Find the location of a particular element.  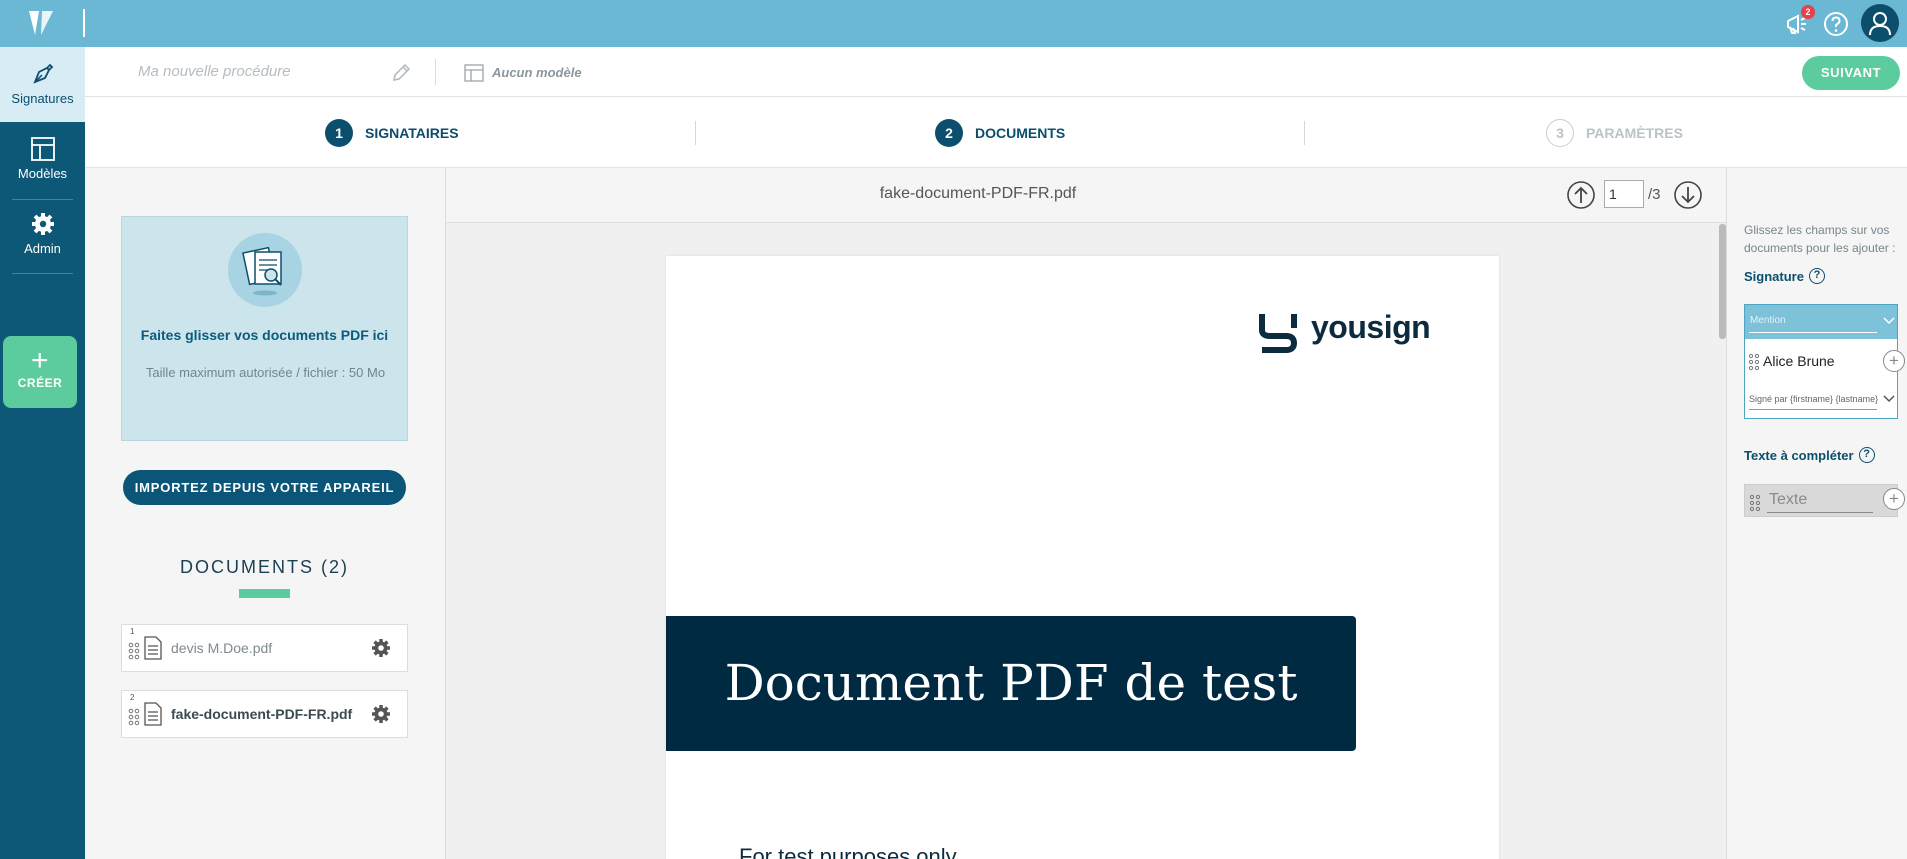

document-index: 2 is located at coordinates (132, 697).